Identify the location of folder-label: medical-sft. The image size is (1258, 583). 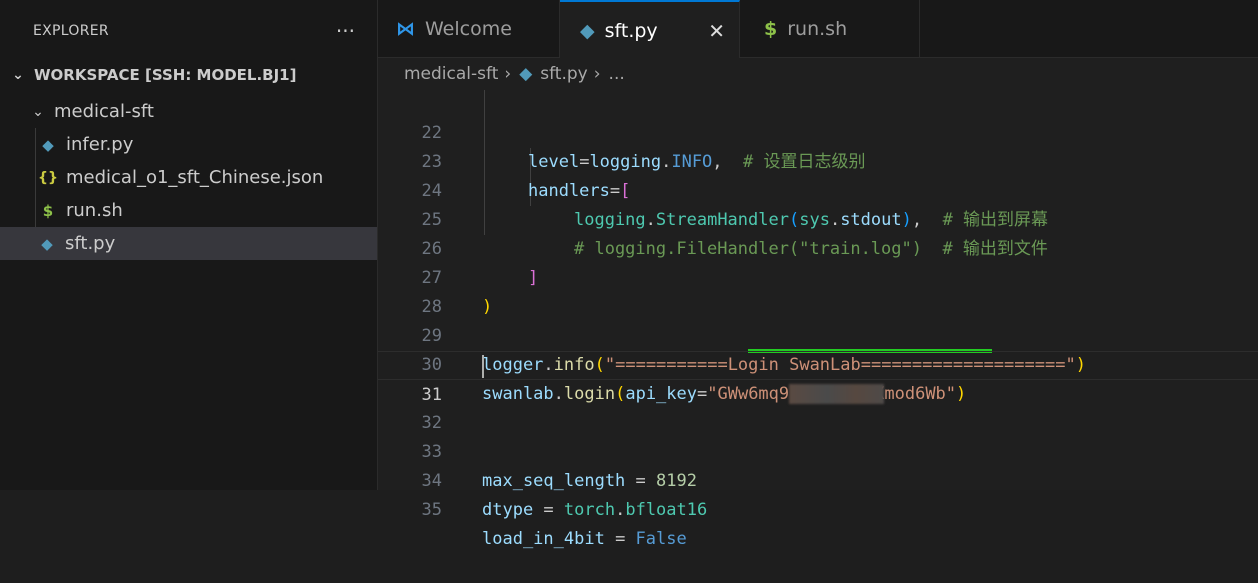
(104, 111).